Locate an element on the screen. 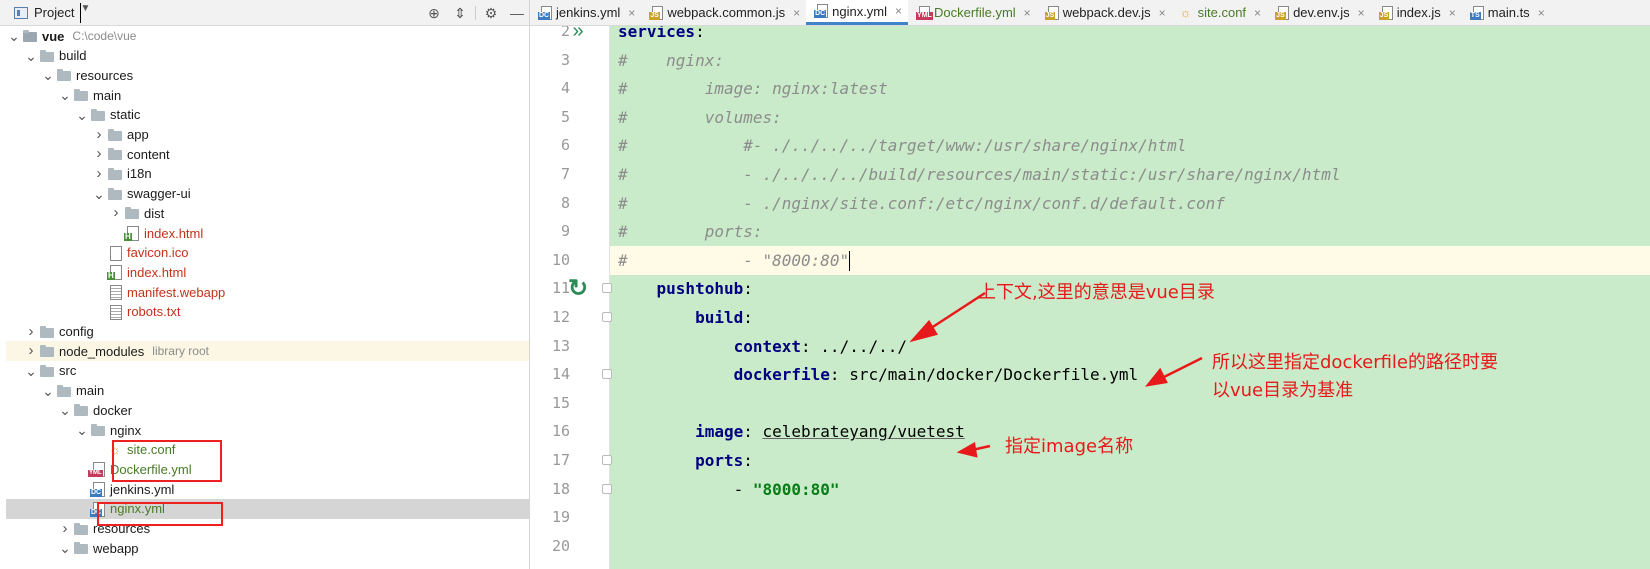 The width and height of the screenshot is (1650, 569). project-panel-header: Project ▼ ⊕ ⇕ ⚙ — is located at coordinates (264, 13).